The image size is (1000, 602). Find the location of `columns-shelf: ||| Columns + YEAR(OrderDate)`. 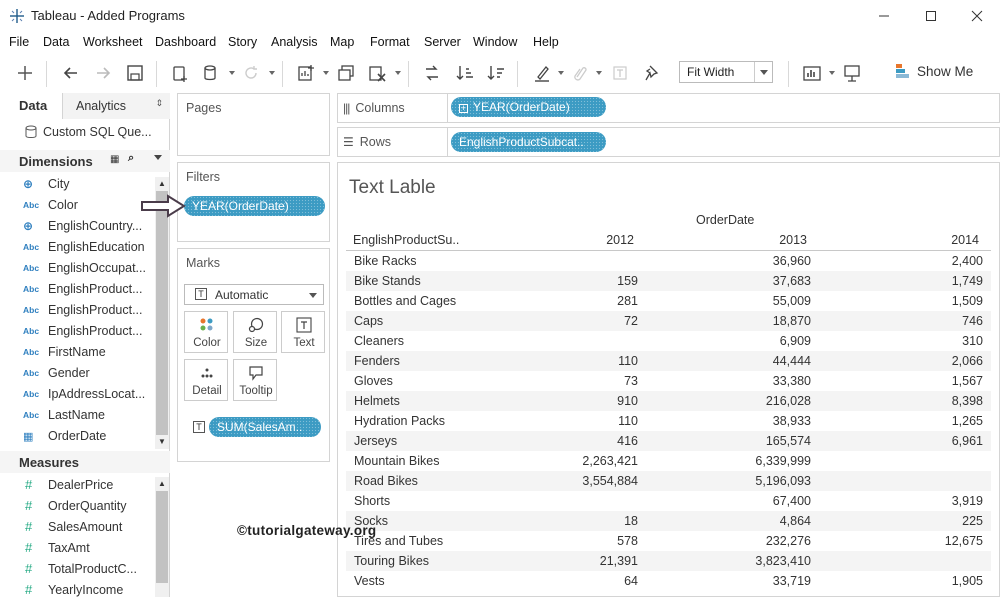

columns-shelf: ||| Columns + YEAR(OrderDate) is located at coordinates (668, 108).